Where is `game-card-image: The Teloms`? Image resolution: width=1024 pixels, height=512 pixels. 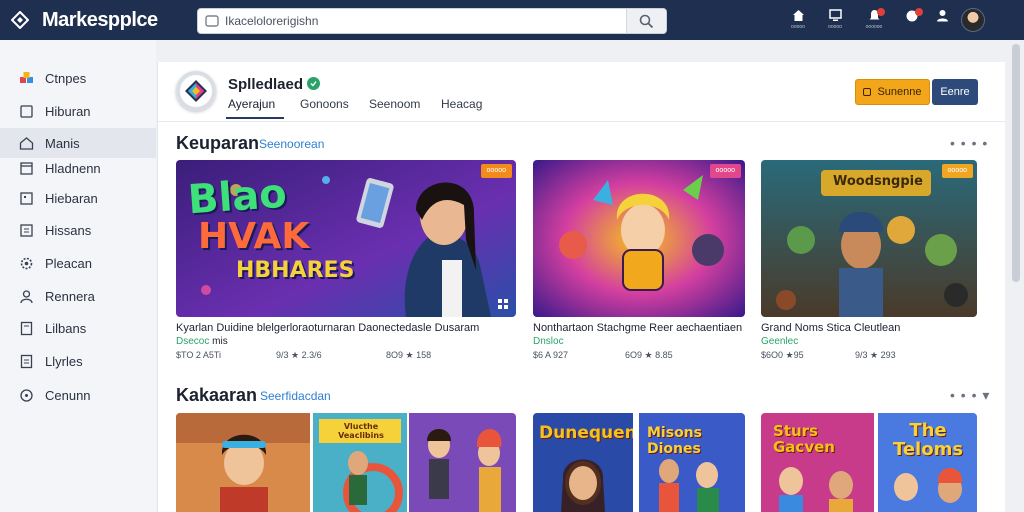 game-card-image: The Teloms is located at coordinates (927, 462).